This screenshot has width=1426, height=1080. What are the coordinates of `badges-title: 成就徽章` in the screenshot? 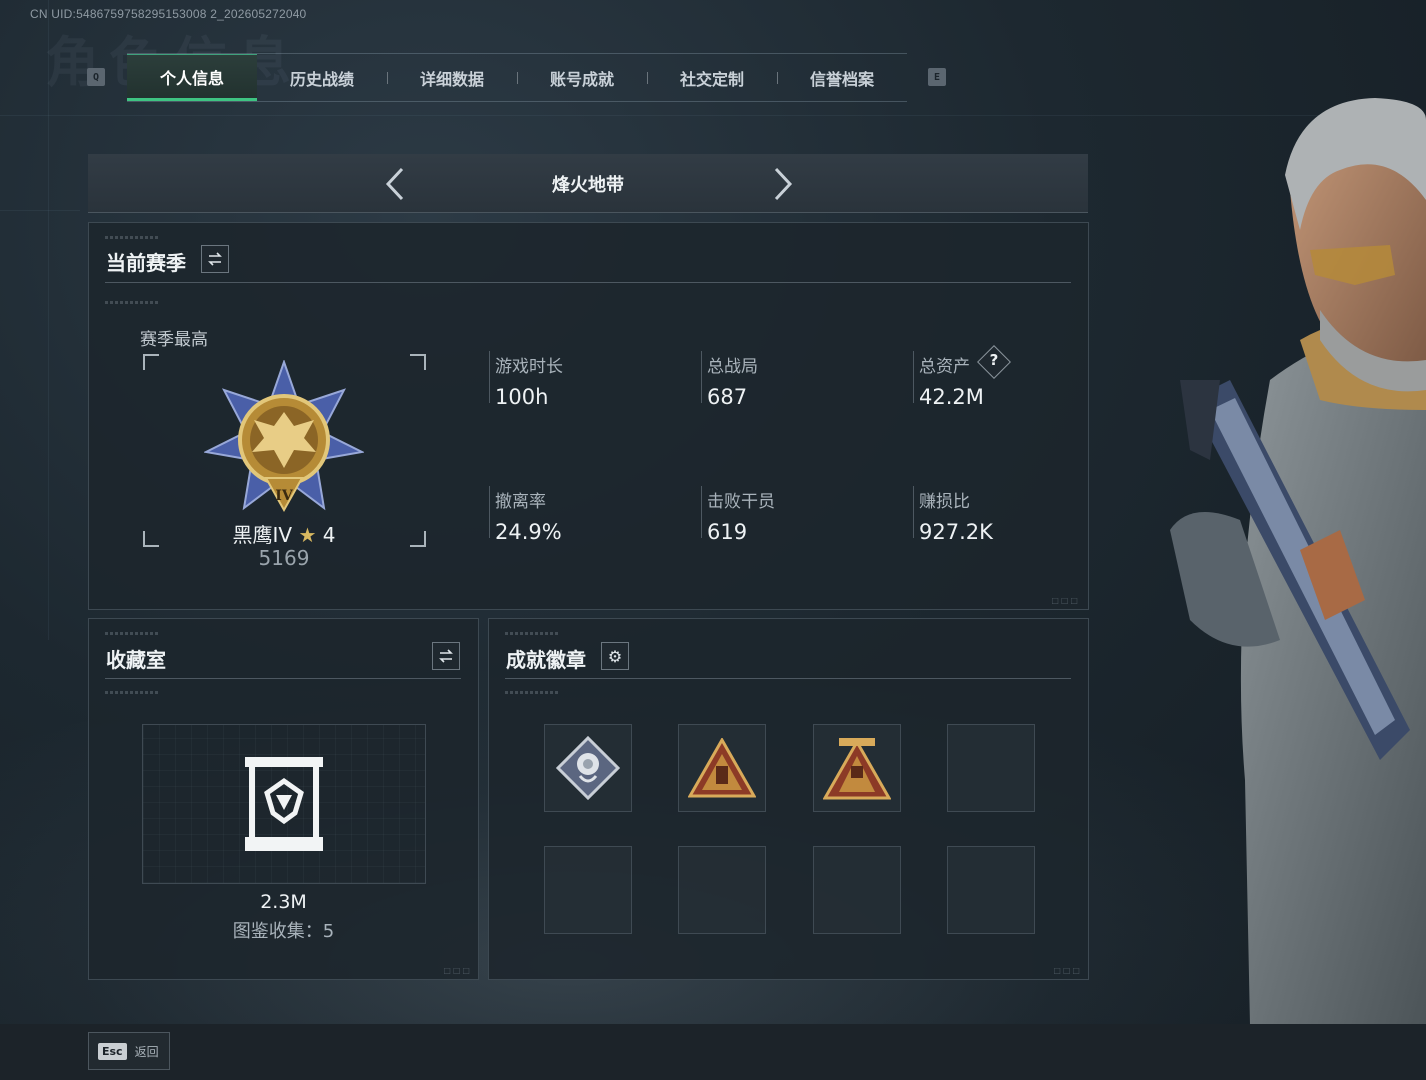 It's located at (546, 660).